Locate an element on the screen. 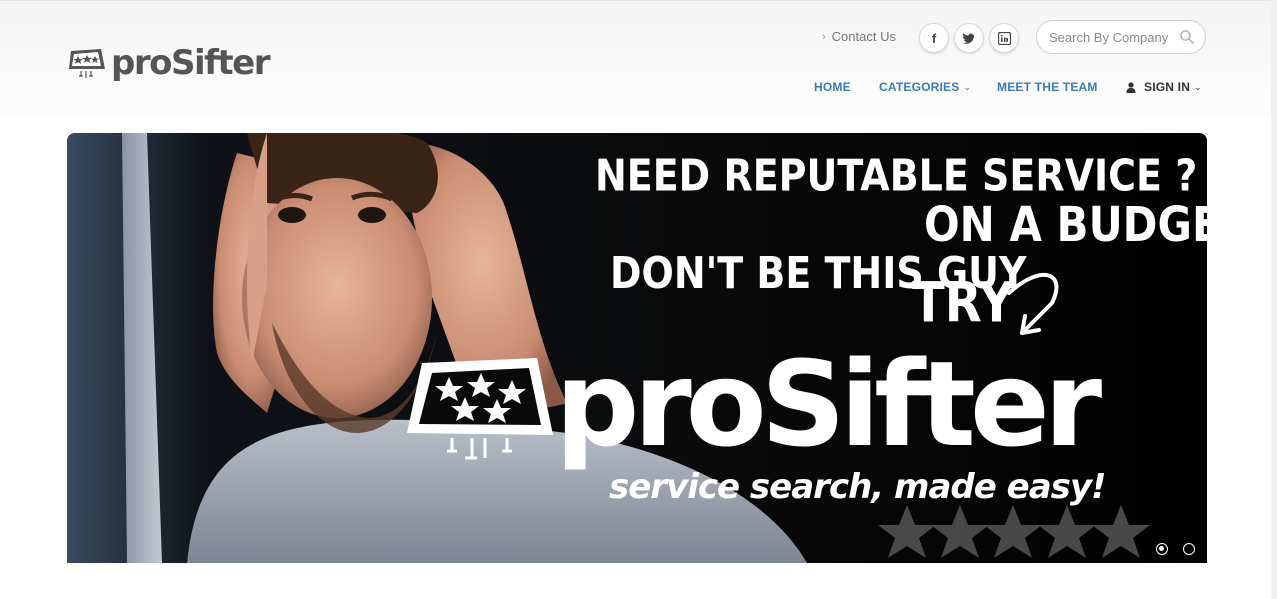  contact-us-label: Contact Us is located at coordinates (863, 36).